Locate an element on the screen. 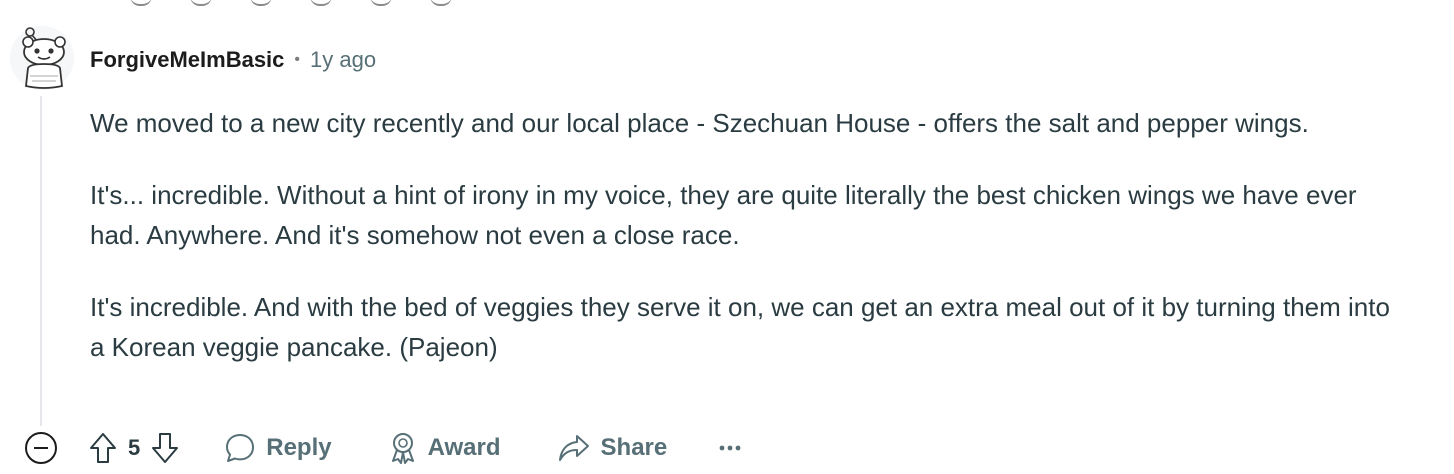 This screenshot has height=474, width=1454. more-options-button is located at coordinates (730, 448).